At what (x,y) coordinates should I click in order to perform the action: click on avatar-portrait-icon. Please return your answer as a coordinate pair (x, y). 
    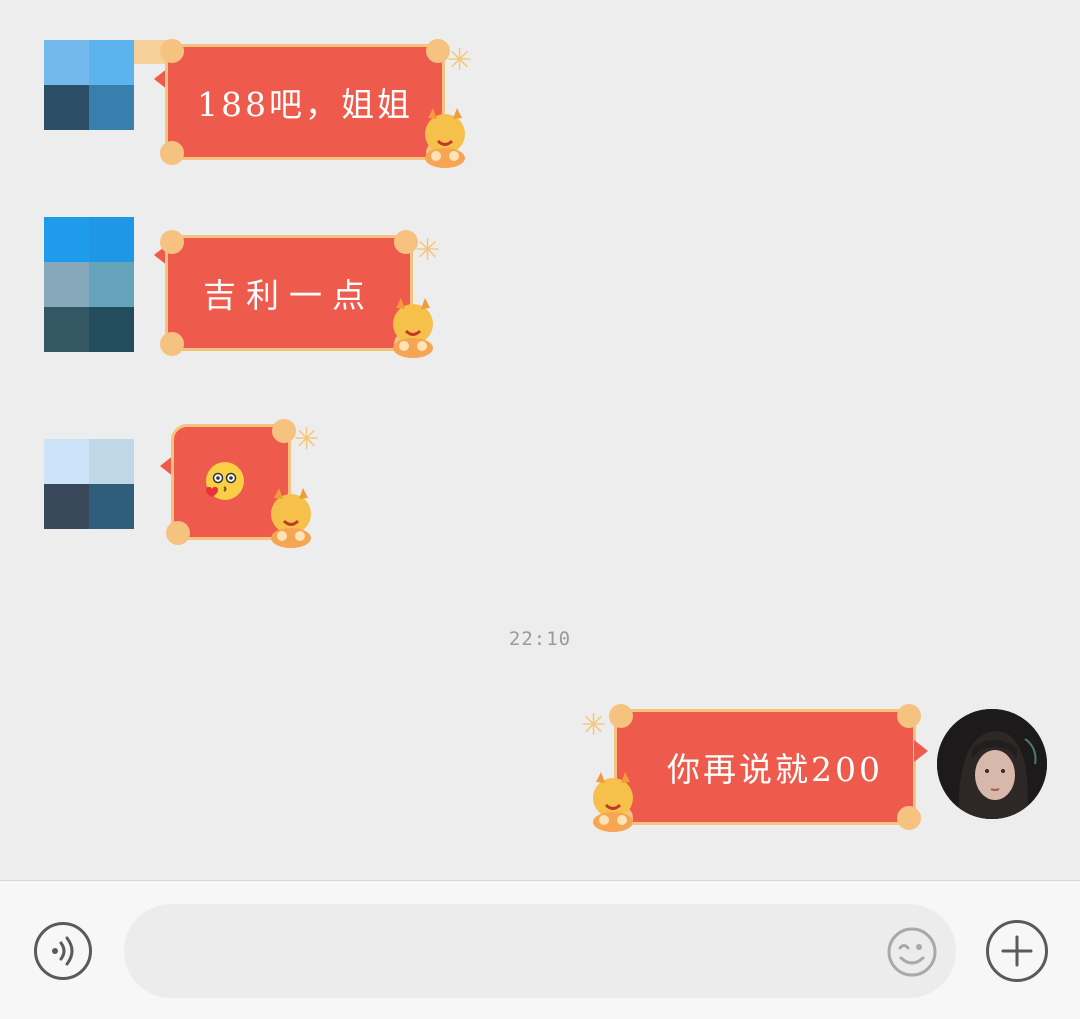
    Looking at the image, I should click on (992, 764).